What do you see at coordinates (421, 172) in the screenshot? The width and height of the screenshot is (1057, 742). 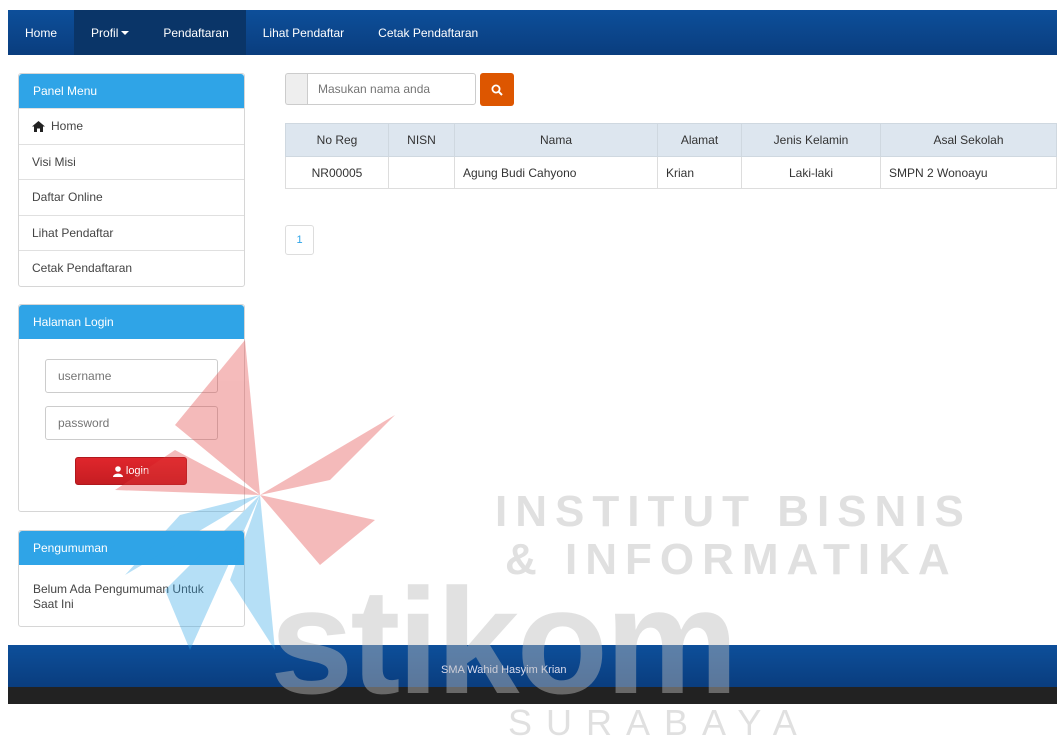 I see `cell-nisn` at bounding box center [421, 172].